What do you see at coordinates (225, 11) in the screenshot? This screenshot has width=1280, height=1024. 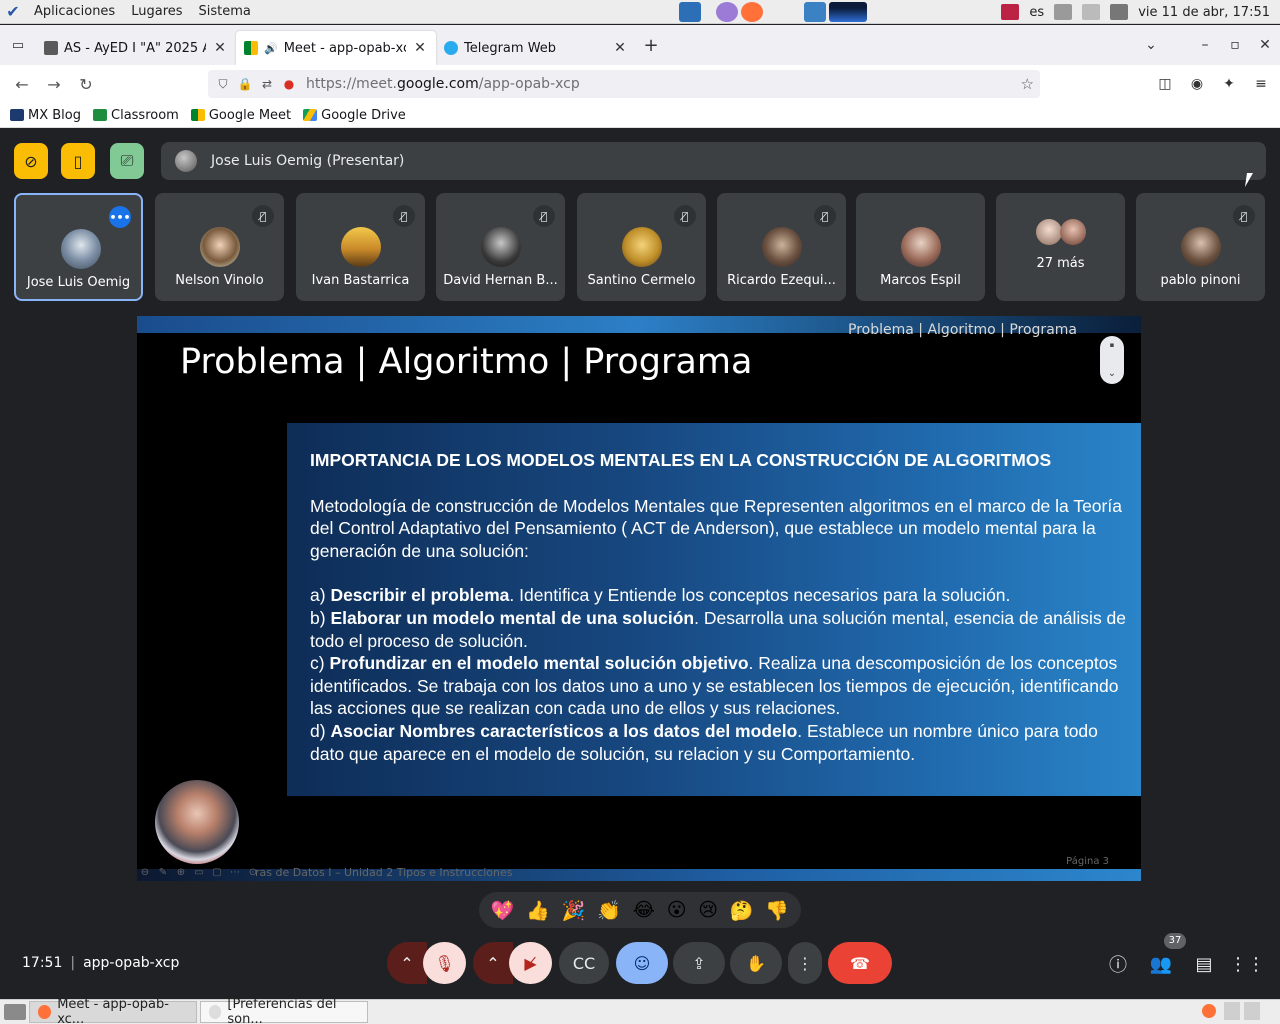 I see `menu-sistema: Sistema` at bounding box center [225, 11].